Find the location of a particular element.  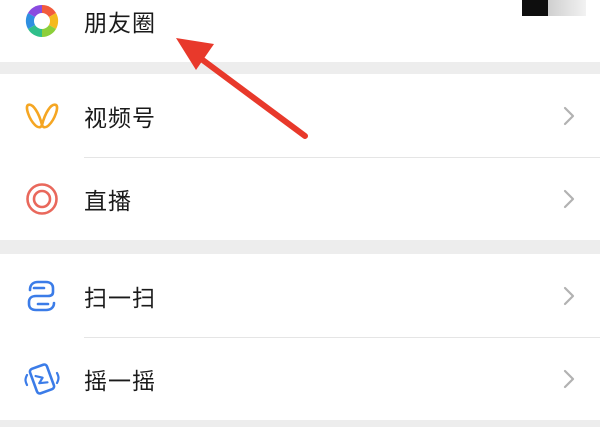

moments-row: 朋友圈 is located at coordinates (300, 31).